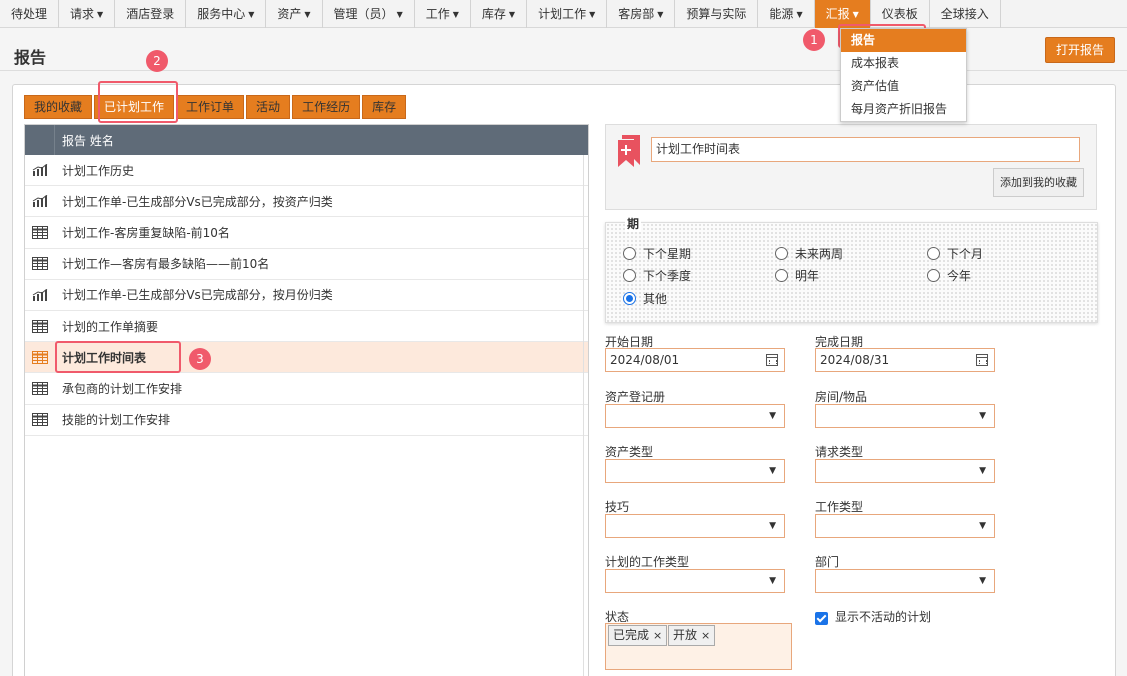 This screenshot has height=676, width=1127. What do you see at coordinates (221, 13) in the screenshot?
I see `nav-label: 服务中心` at bounding box center [221, 13].